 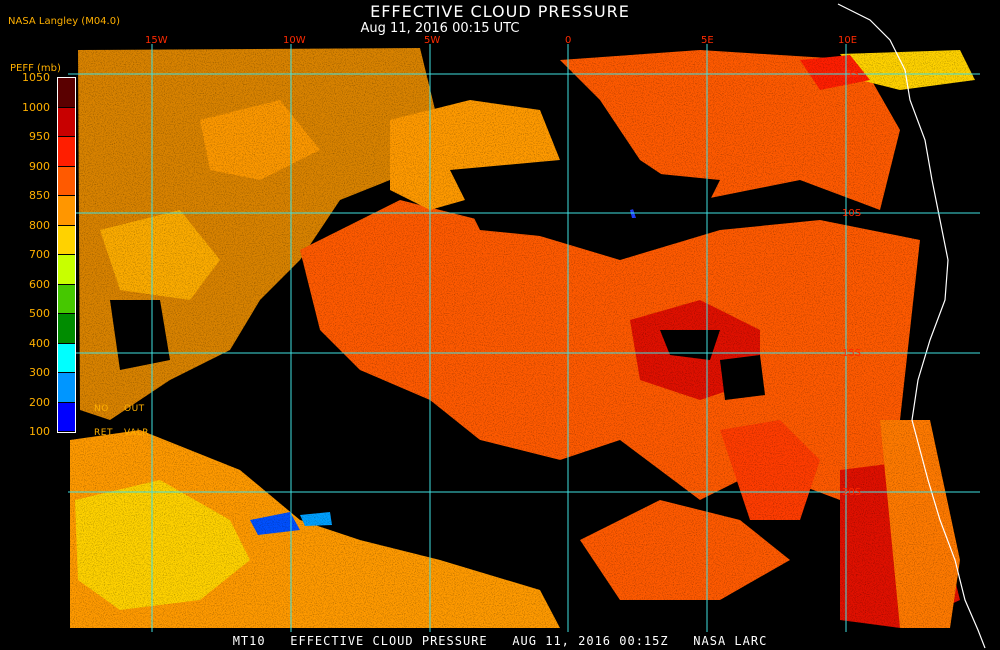 I want to click on lat-label: 15S, so click(x=851, y=353).